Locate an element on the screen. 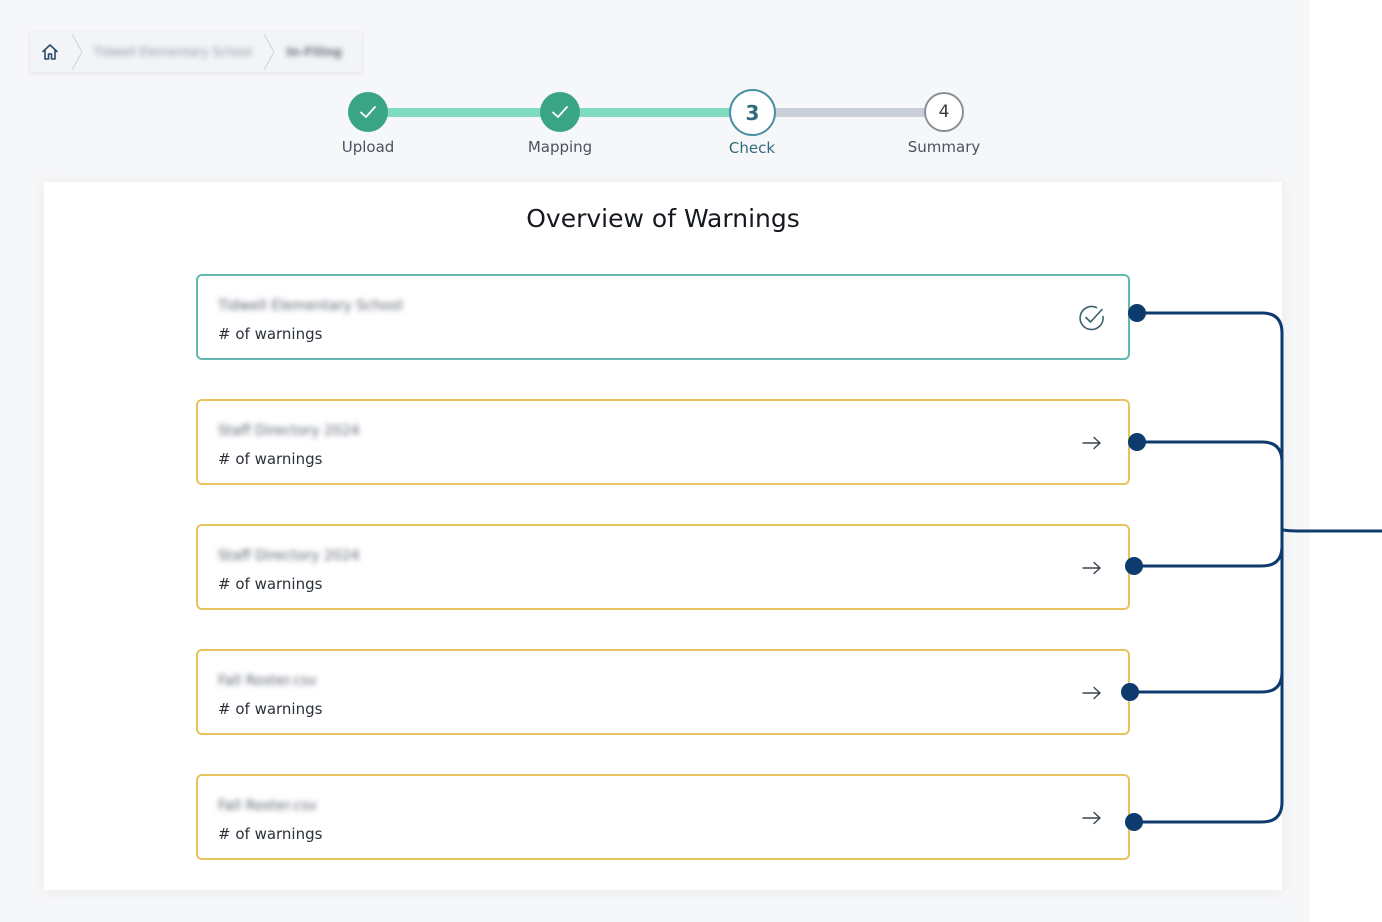 The height and width of the screenshot is (922, 1382). check-circle-icon is located at coordinates (1092, 318).